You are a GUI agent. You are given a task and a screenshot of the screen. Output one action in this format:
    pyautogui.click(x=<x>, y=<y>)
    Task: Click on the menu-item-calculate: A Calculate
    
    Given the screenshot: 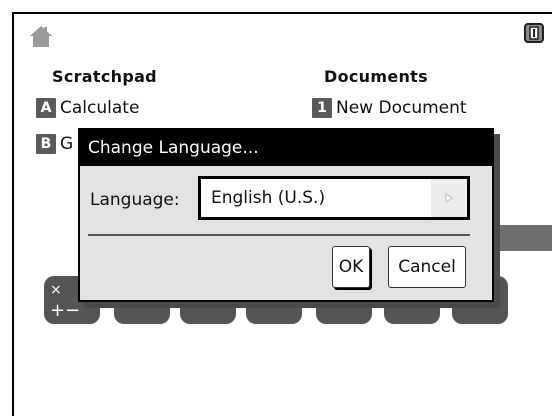 What is the action you would take?
    pyautogui.click(x=87, y=108)
    